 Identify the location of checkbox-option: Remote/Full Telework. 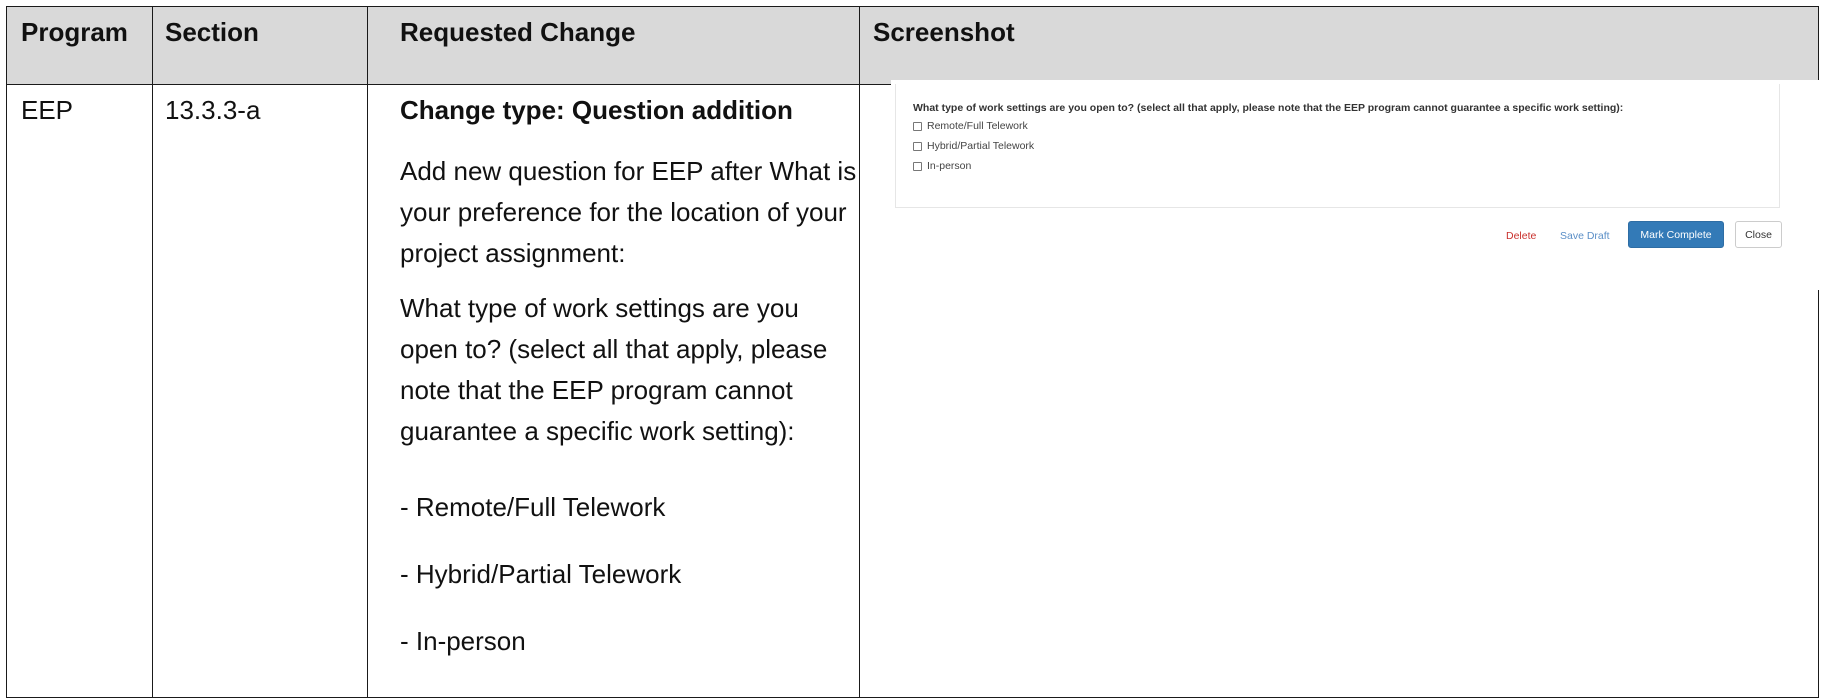
(970, 126).